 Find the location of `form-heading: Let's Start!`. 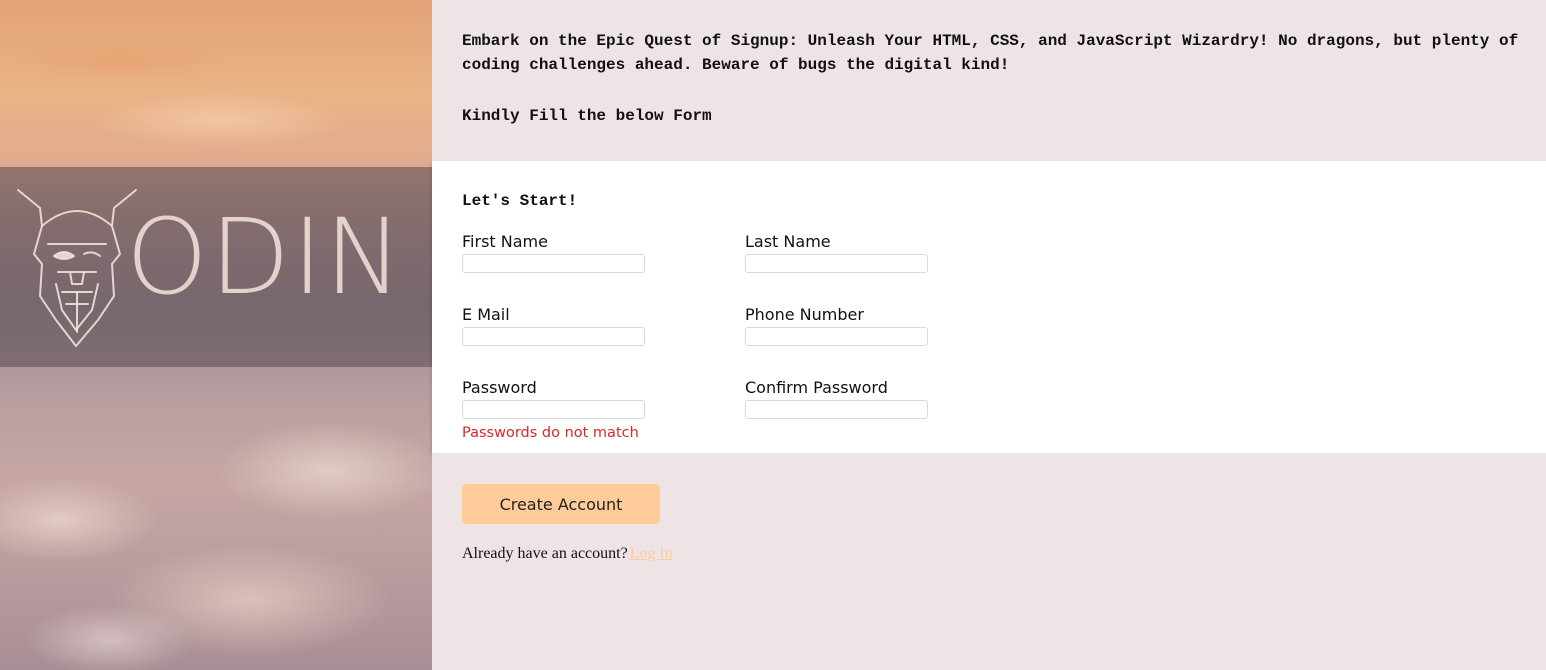

form-heading: Let's Start! is located at coordinates (520, 201).